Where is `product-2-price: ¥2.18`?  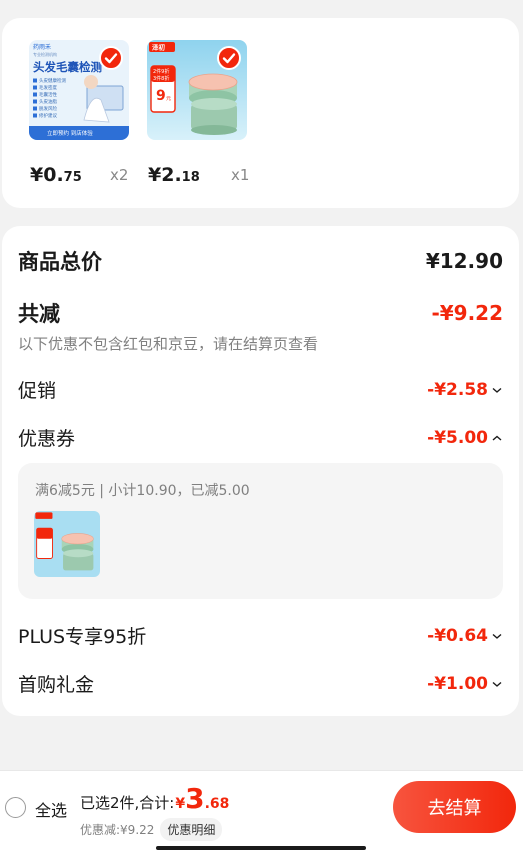 product-2-price: ¥2.18 is located at coordinates (174, 175).